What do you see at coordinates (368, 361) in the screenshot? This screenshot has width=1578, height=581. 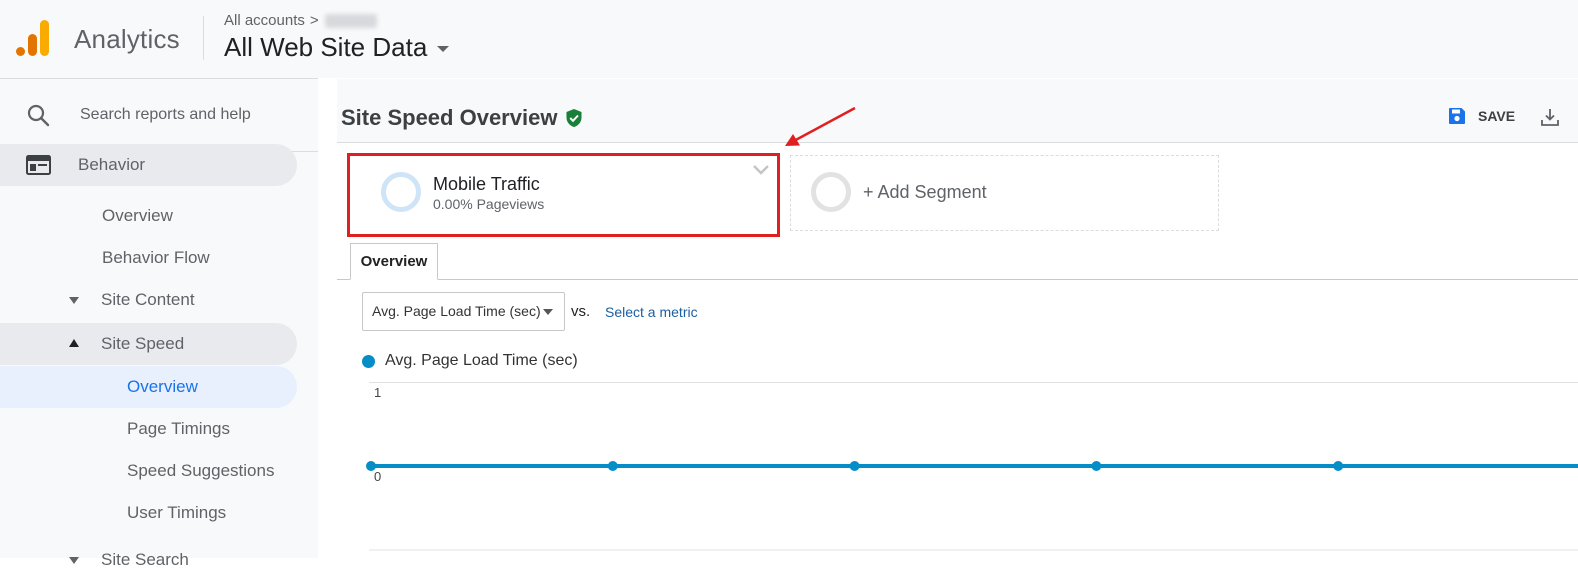 I see `legend-dot-icon` at bounding box center [368, 361].